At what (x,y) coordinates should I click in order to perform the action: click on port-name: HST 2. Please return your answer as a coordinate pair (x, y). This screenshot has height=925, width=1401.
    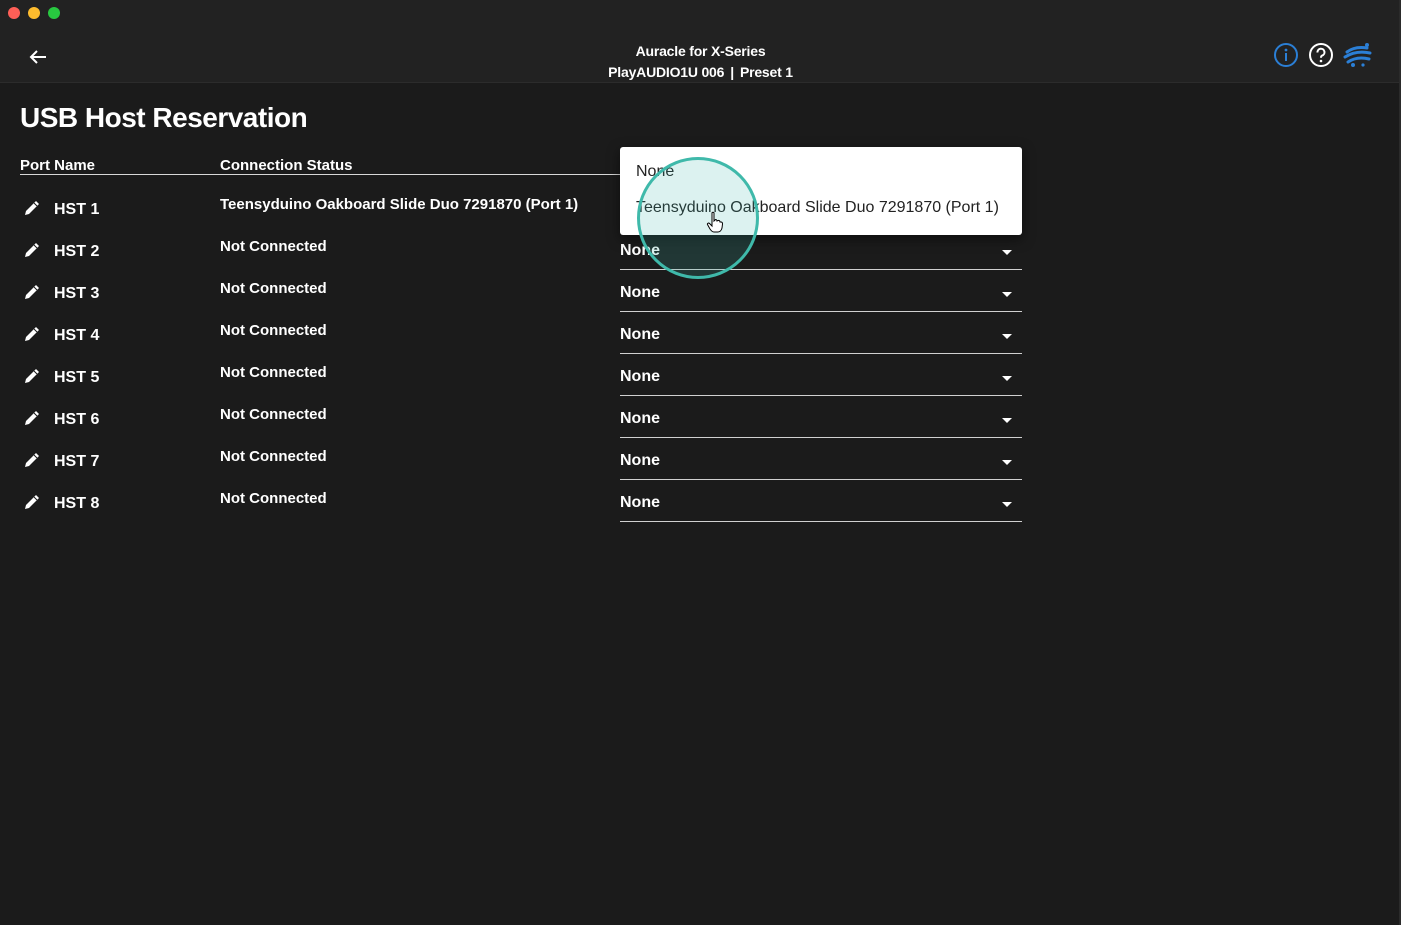
    Looking at the image, I should click on (77, 251).